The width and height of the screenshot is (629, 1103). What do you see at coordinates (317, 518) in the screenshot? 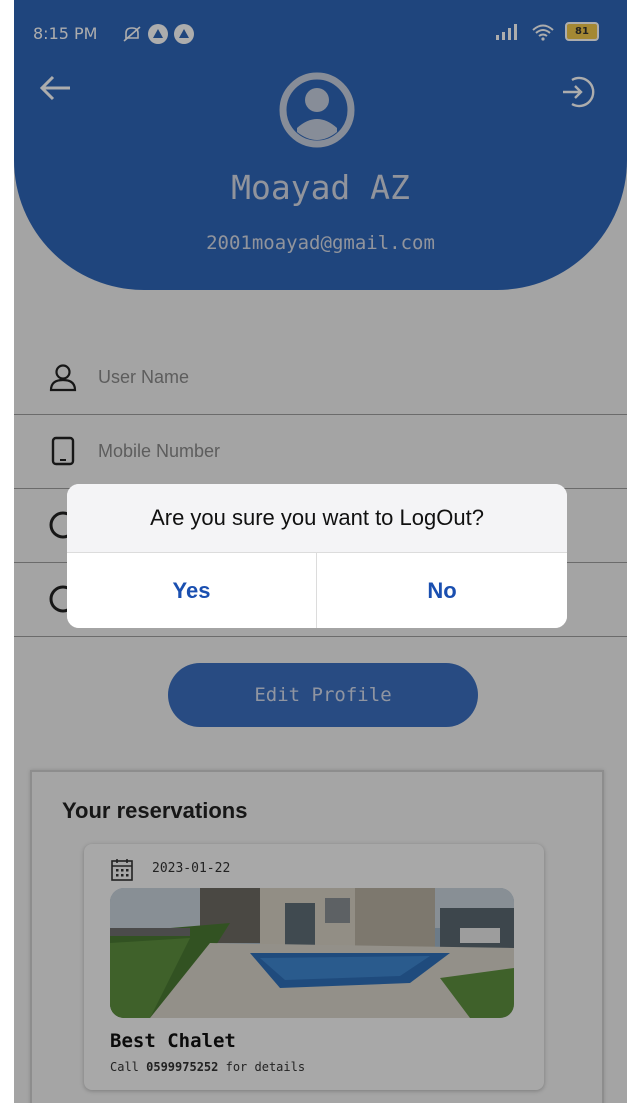
I see `logout-dialog-message: Are you sure you want to LogOut?` at bounding box center [317, 518].